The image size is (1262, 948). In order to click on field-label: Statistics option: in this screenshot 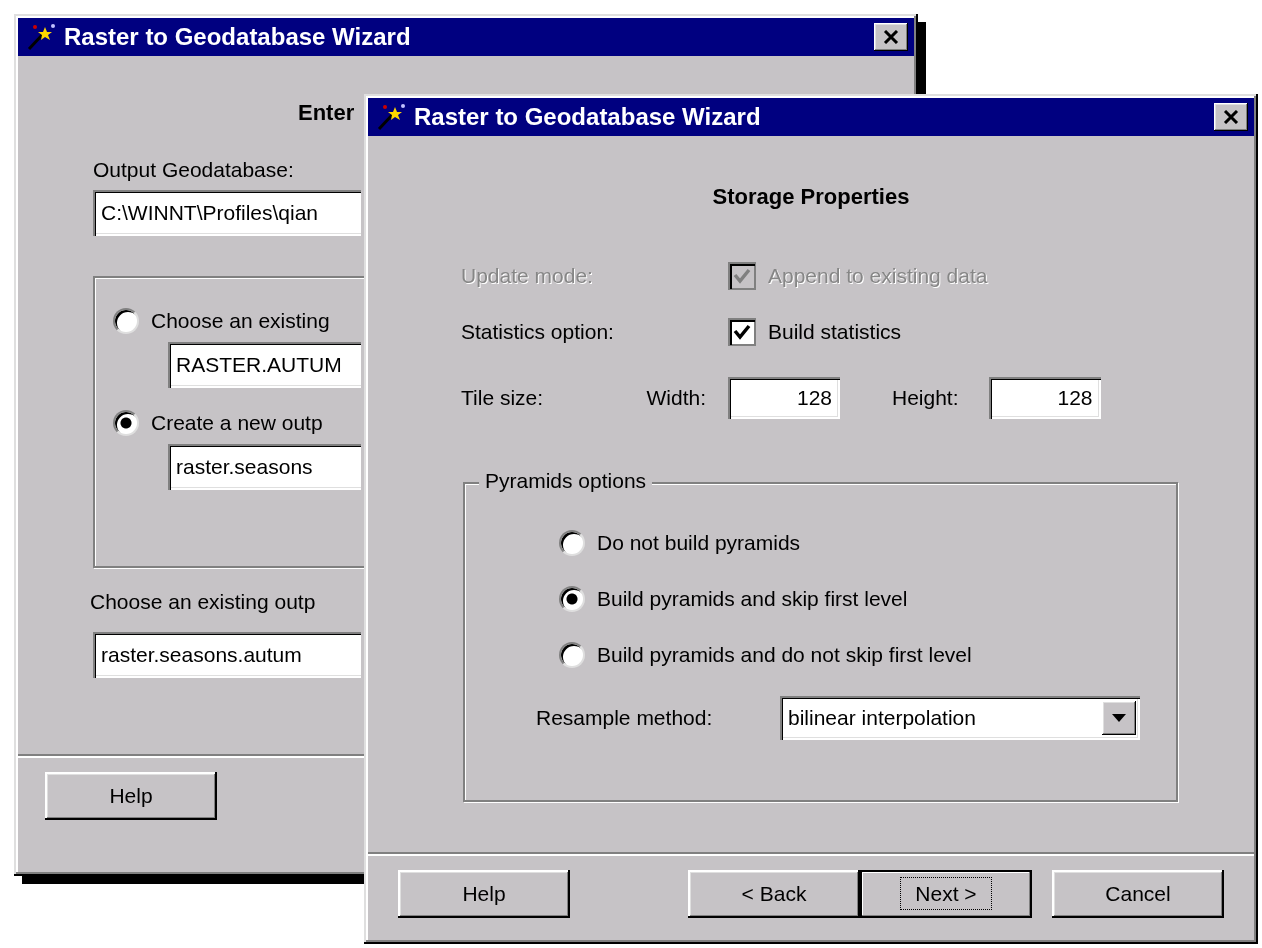, I will do `click(538, 332)`.